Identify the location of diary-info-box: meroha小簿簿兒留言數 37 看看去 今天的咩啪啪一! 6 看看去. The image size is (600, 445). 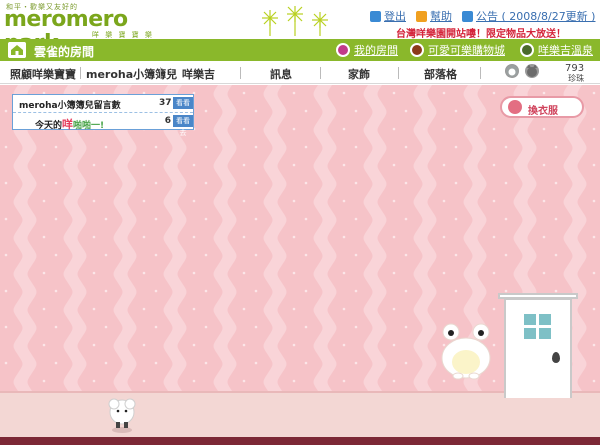
(103, 115).